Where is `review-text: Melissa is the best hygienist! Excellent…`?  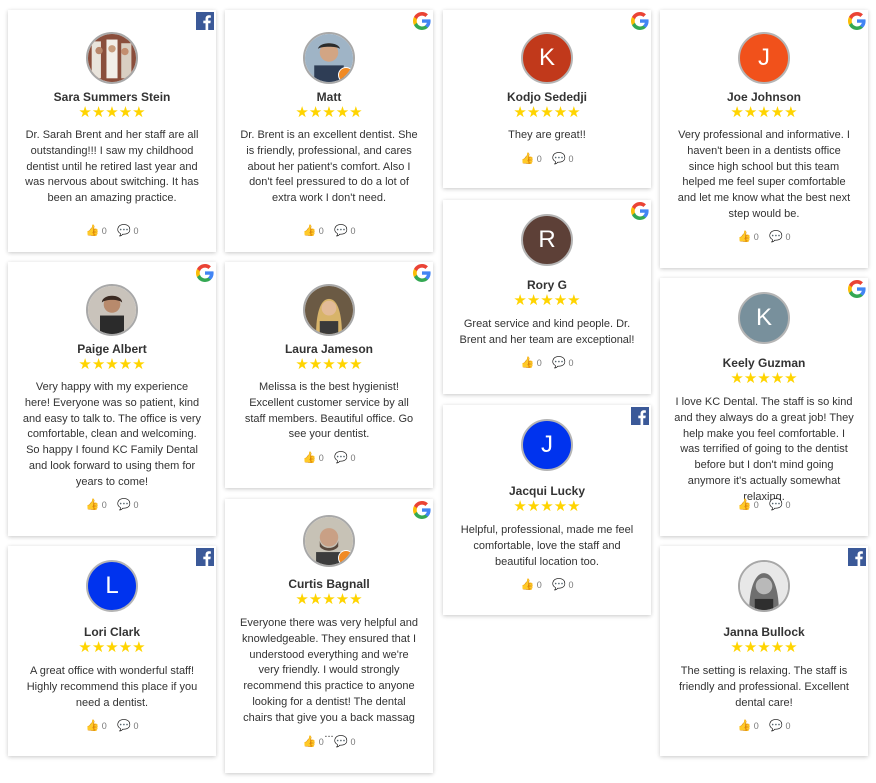
review-text: Melissa is the best hygienist! Excellent… is located at coordinates (329, 411).